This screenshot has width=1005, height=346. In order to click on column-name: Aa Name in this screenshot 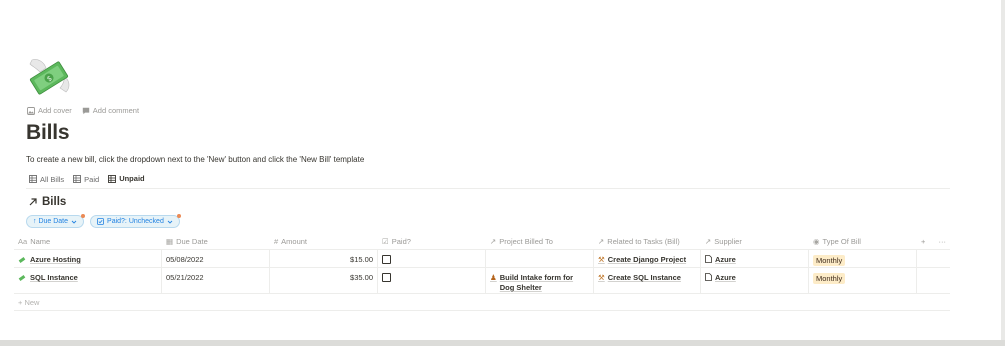, I will do `click(88, 241)`.